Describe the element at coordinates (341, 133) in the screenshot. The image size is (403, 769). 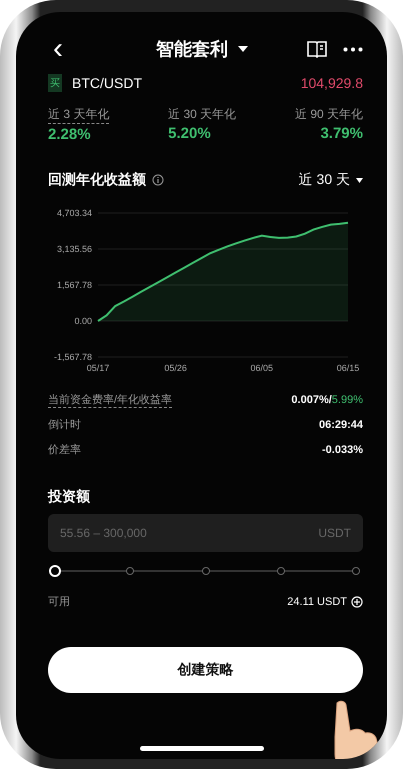
I see `stat-value: 3.79%` at that location.